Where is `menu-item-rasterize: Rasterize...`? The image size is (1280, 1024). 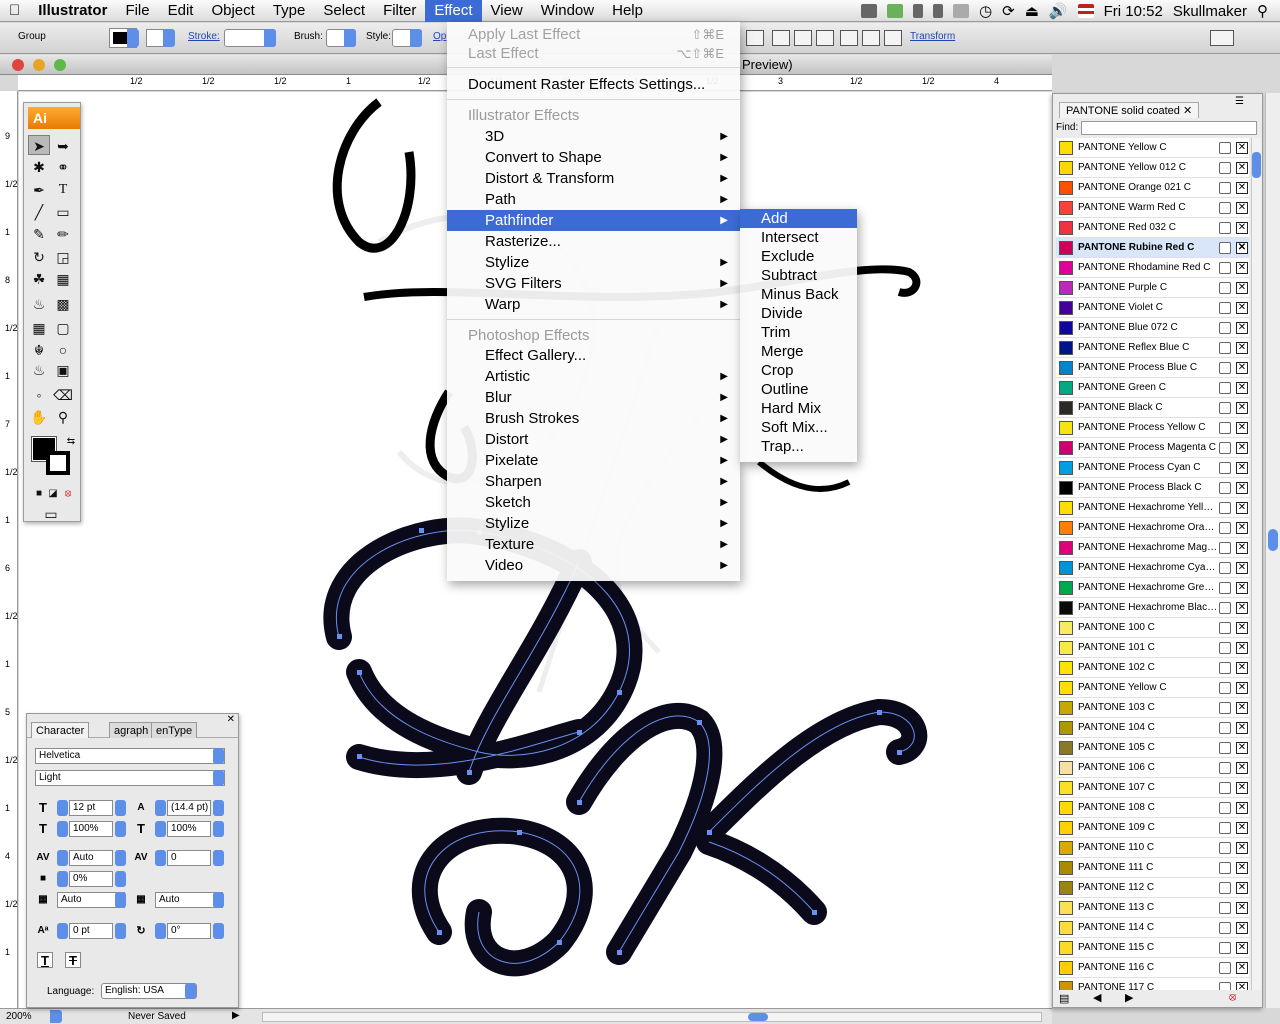
menu-item-rasterize: Rasterize... is located at coordinates (593, 241).